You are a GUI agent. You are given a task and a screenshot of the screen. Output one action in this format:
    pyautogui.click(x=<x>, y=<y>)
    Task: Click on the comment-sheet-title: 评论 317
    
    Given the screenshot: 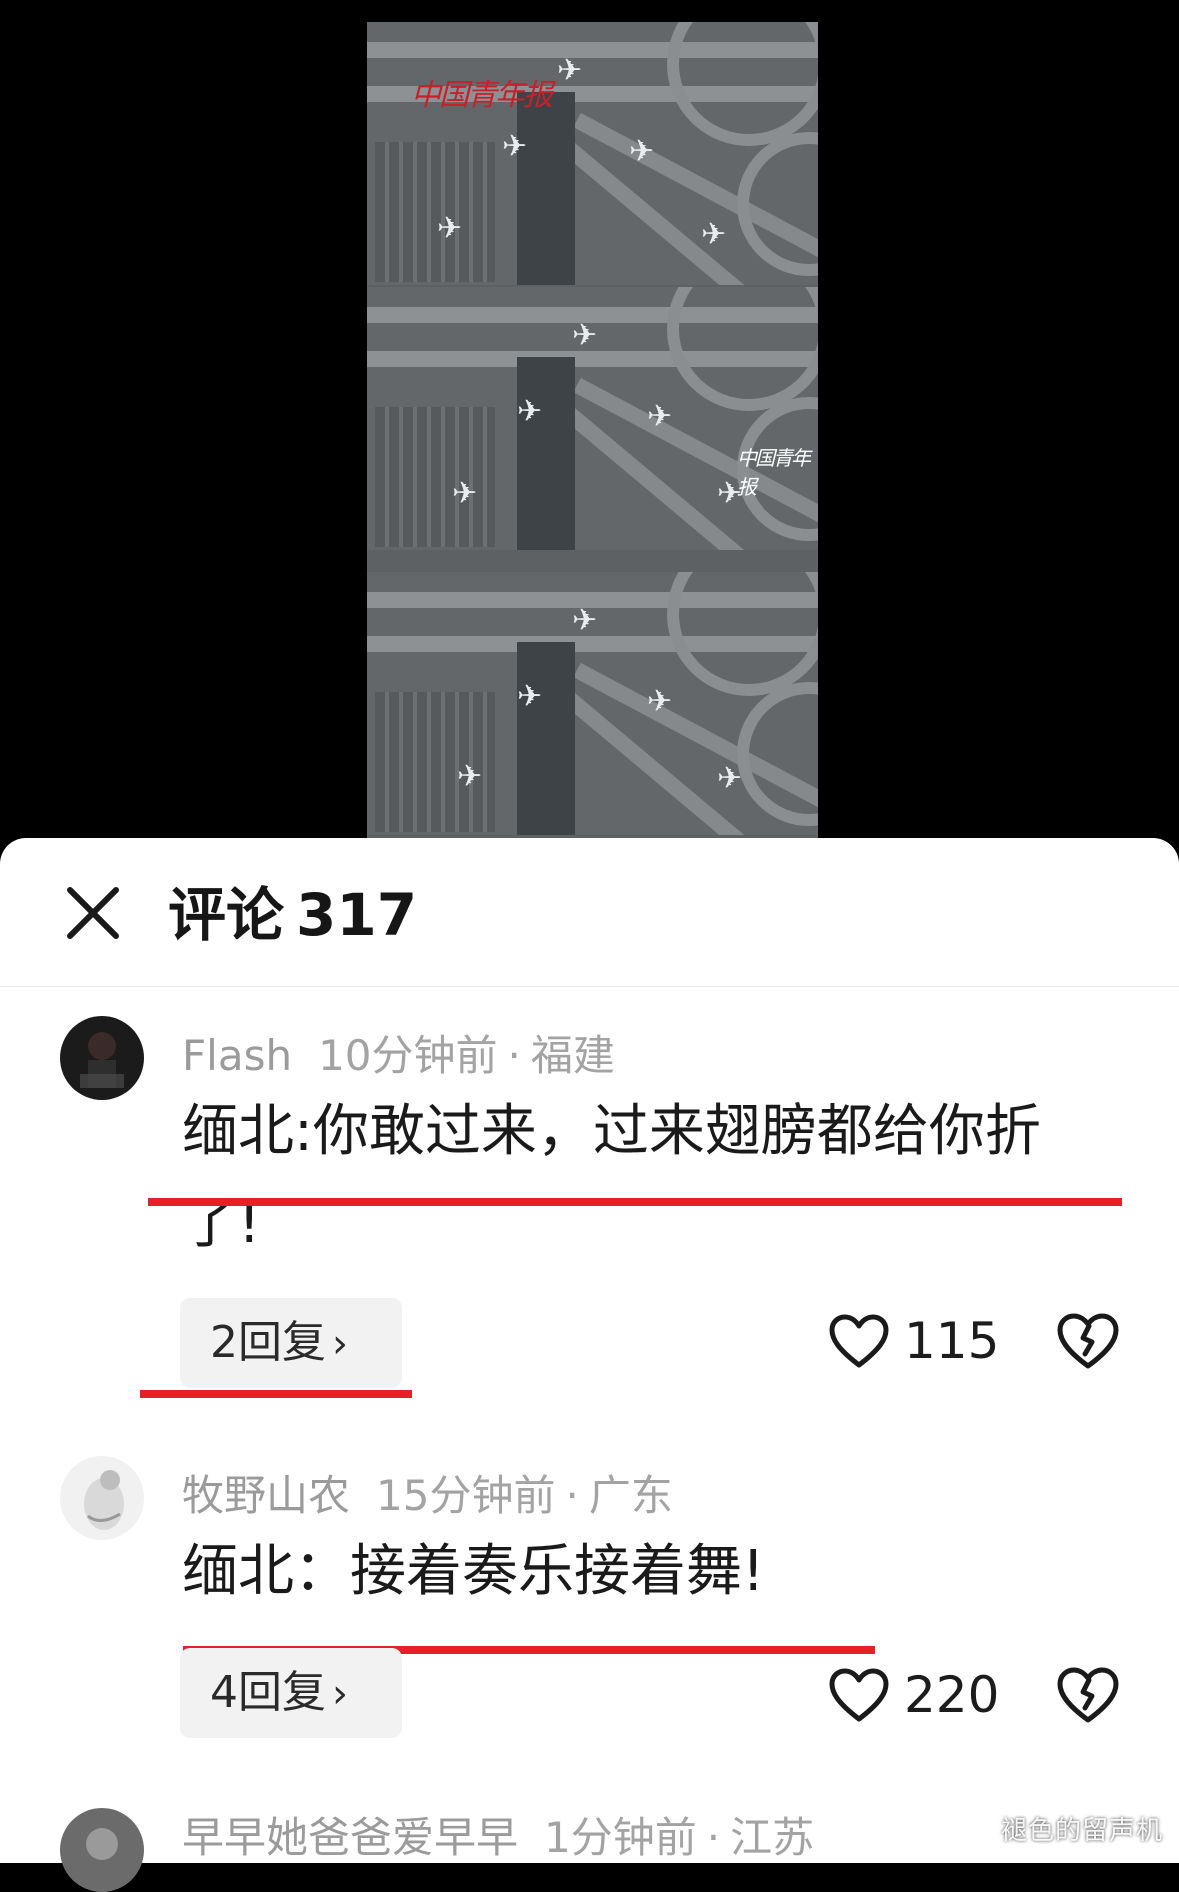 What is the action you would take?
    pyautogui.click(x=298, y=915)
    